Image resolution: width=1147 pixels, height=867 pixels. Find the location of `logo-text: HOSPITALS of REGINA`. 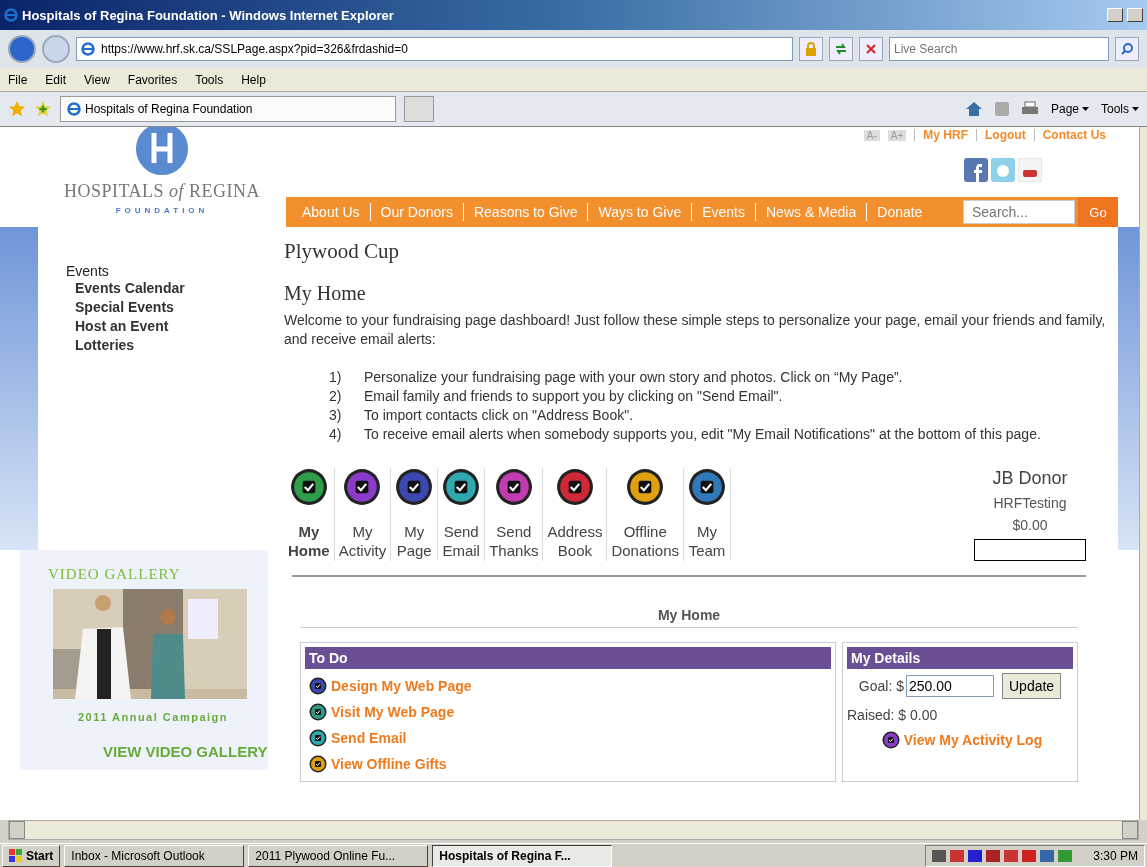

logo-text: HOSPITALS of REGINA is located at coordinates (162, 191).